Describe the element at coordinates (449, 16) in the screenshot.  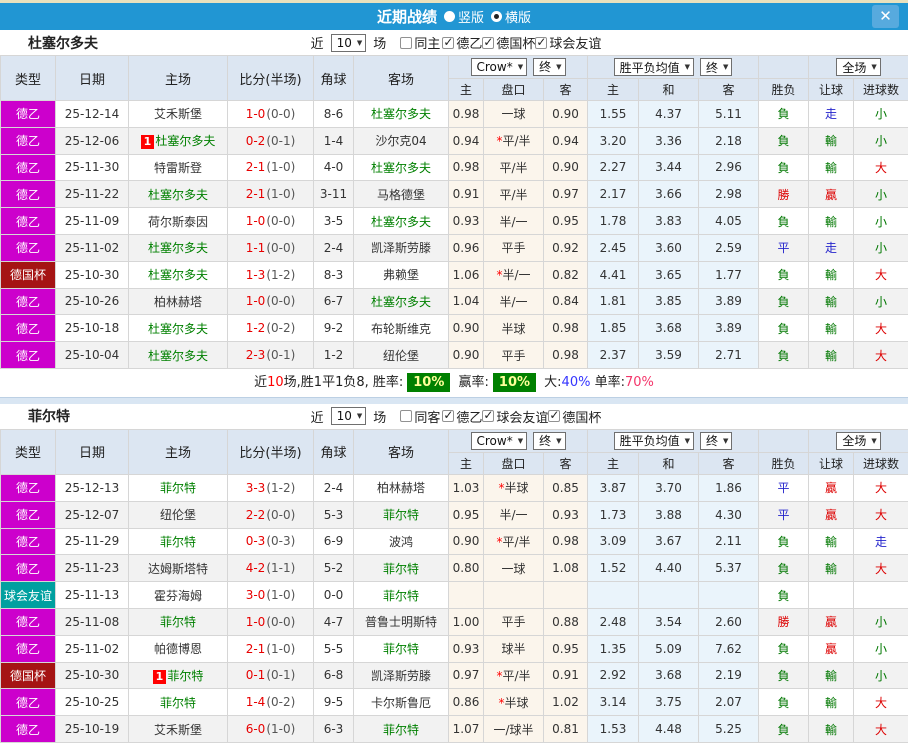
I see `radio-icon` at that location.